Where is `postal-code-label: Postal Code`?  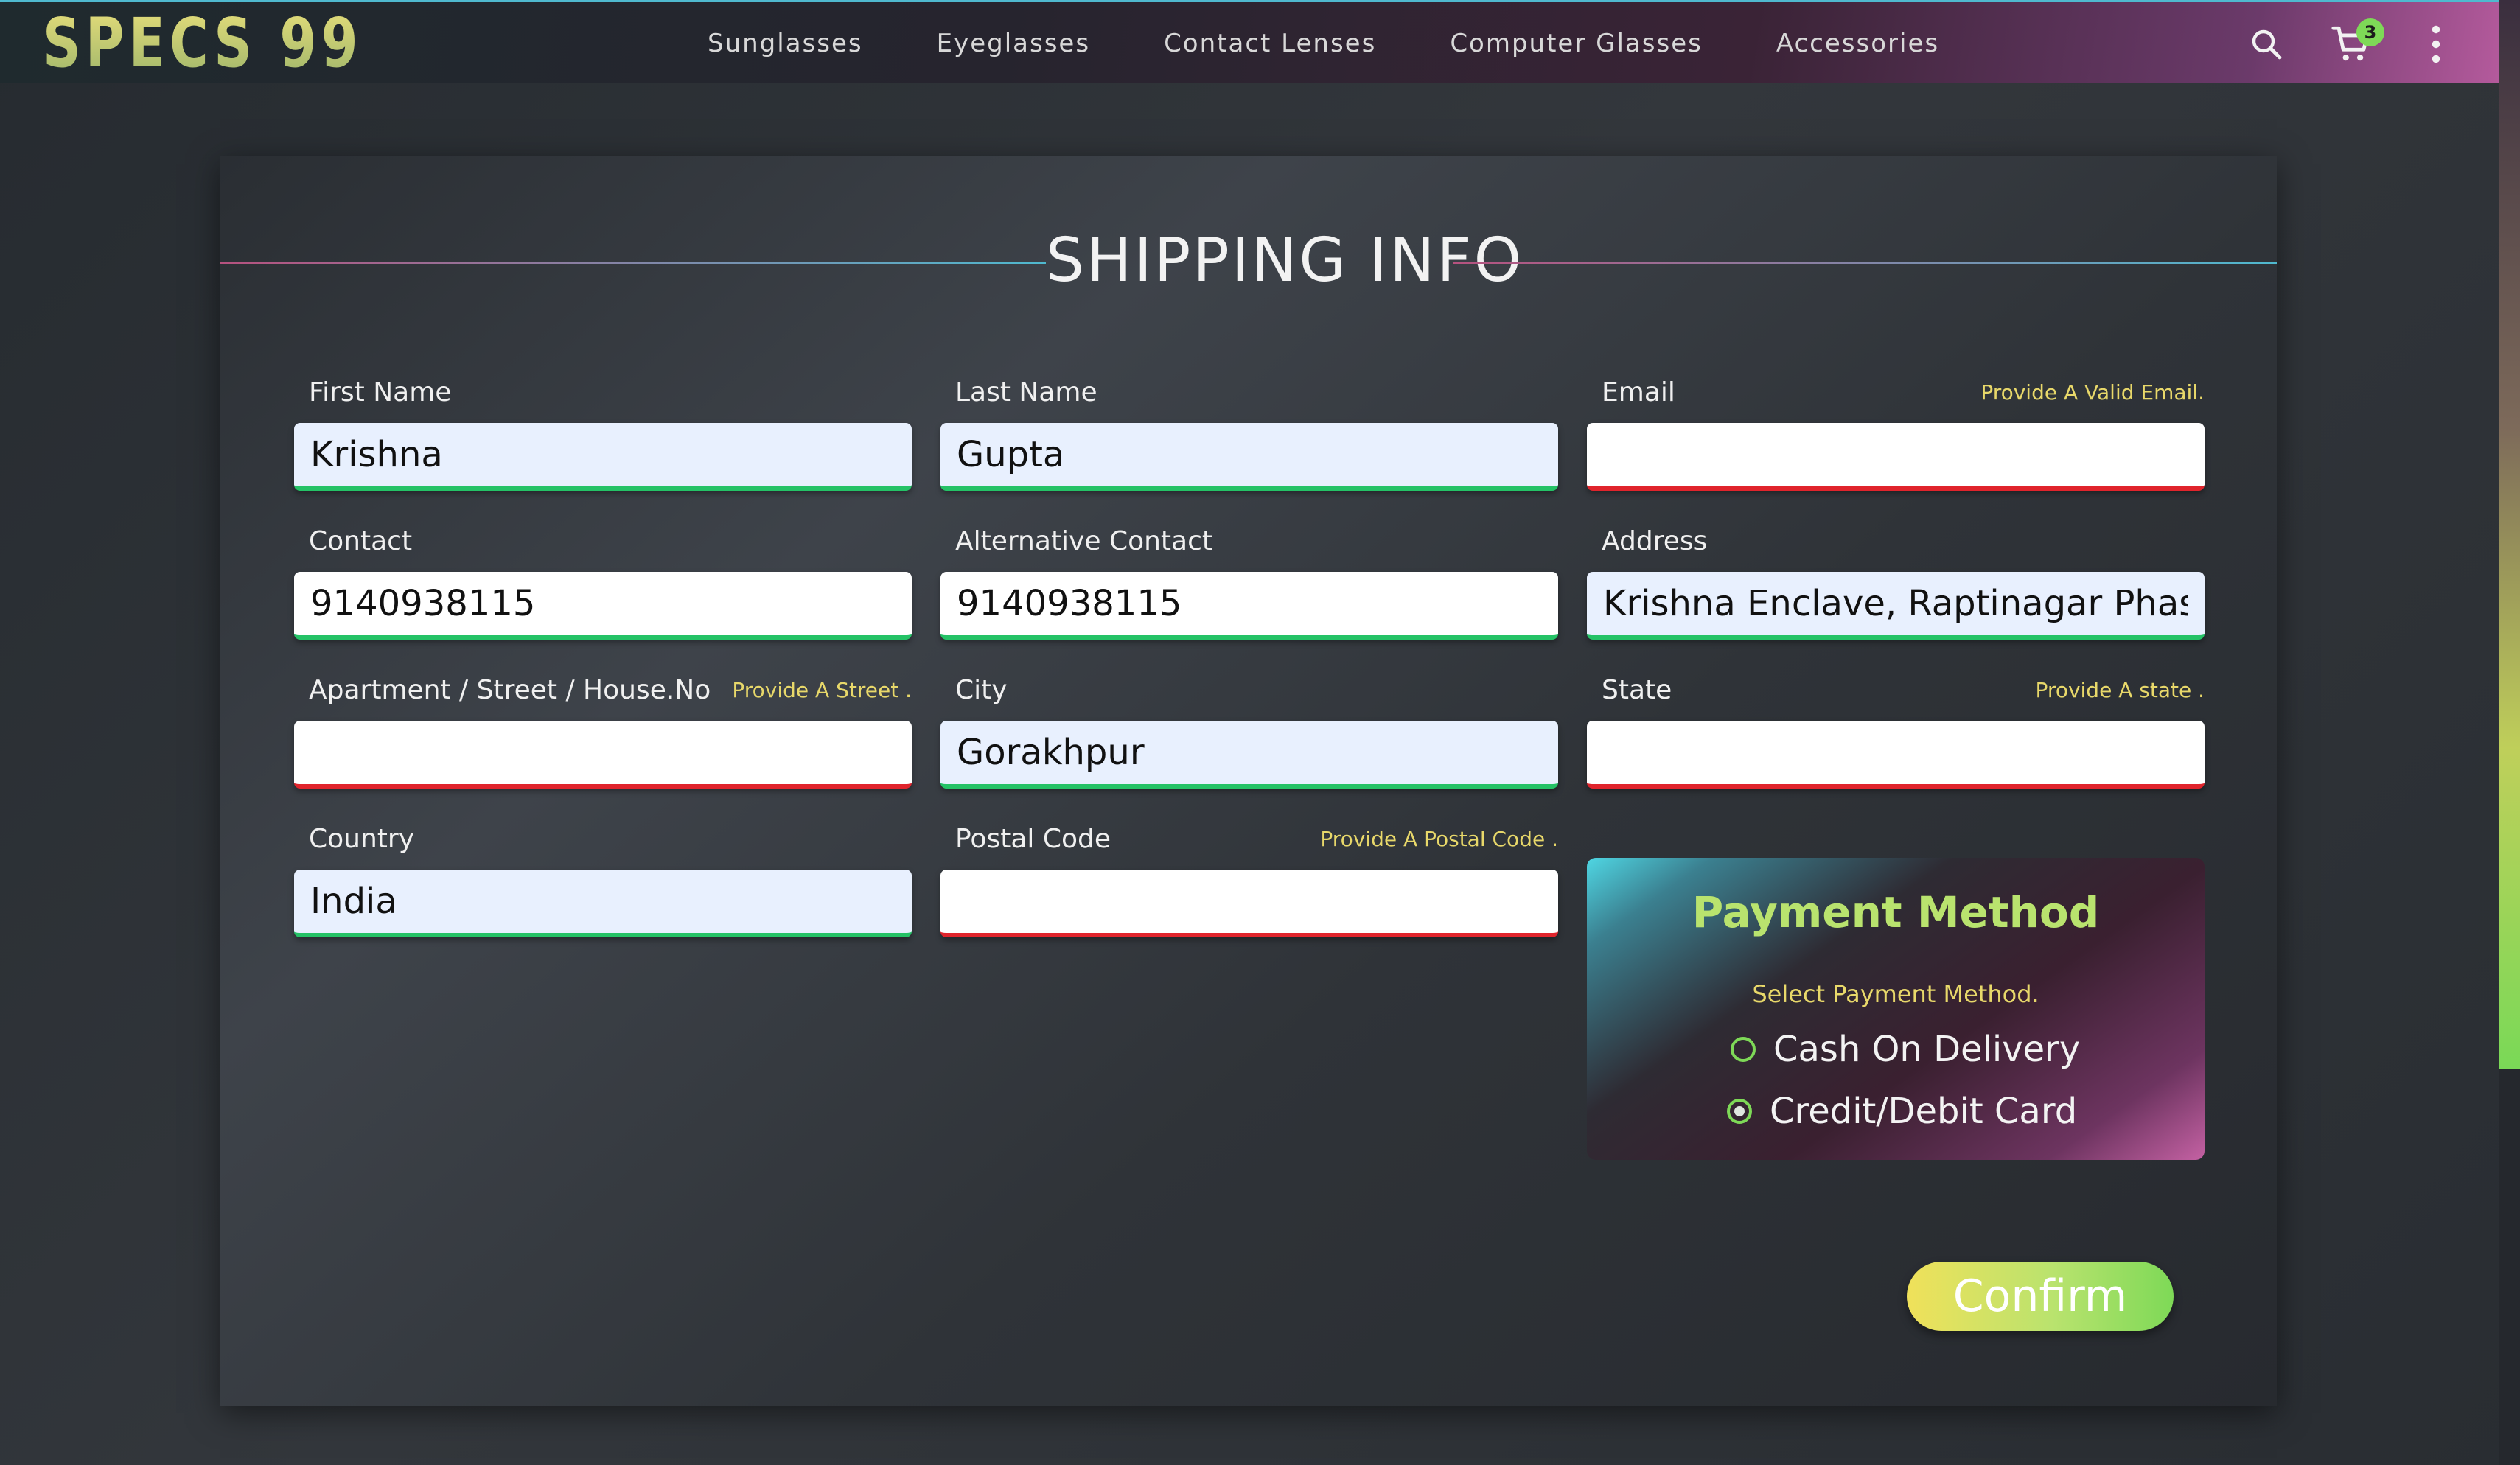
postal-code-label: Postal Code is located at coordinates (1033, 838).